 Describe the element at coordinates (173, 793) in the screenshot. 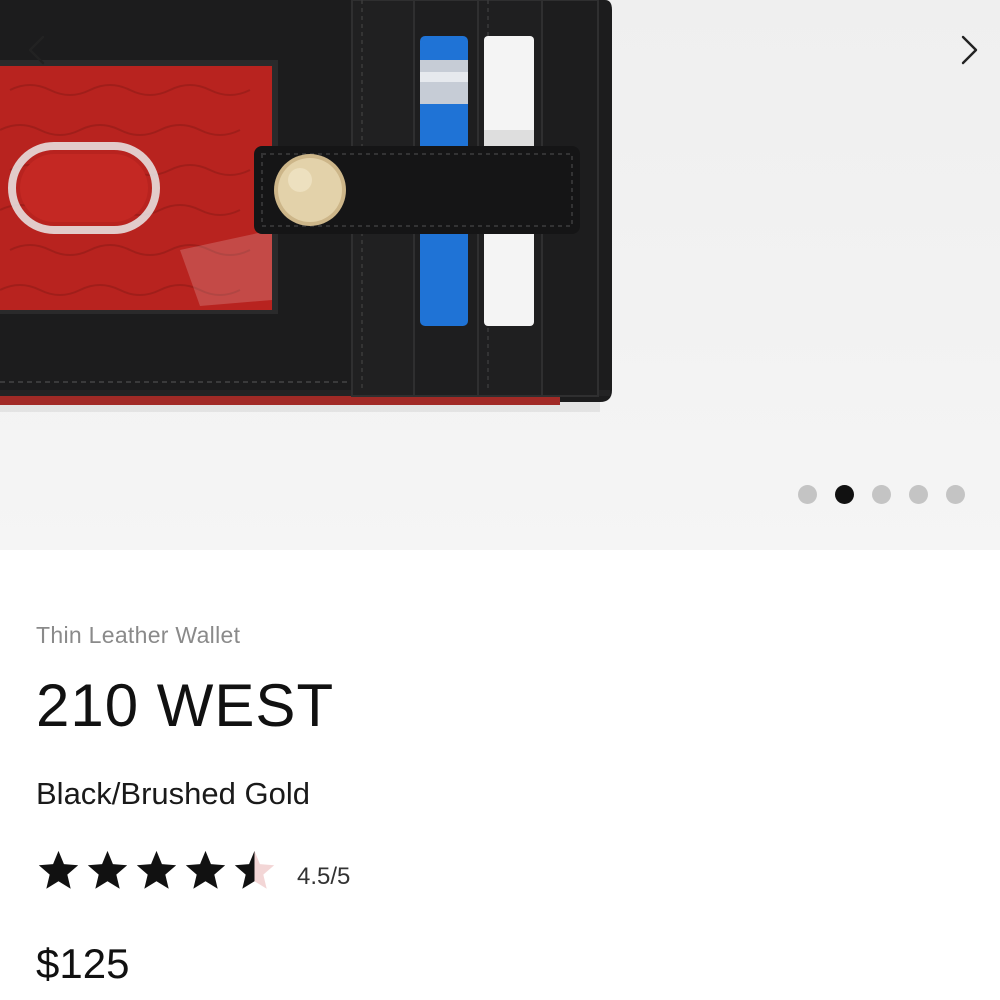

I see `product-variant: Black/Brushed Gold` at that location.